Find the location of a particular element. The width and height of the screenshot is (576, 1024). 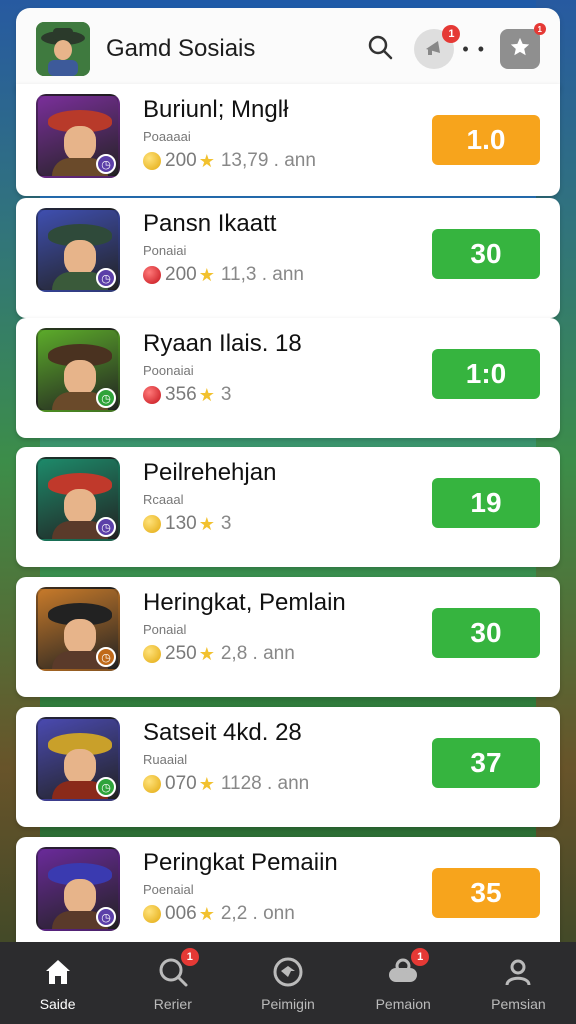

player-stats: 200 ★ 13,79 . ann is located at coordinates (229, 161).